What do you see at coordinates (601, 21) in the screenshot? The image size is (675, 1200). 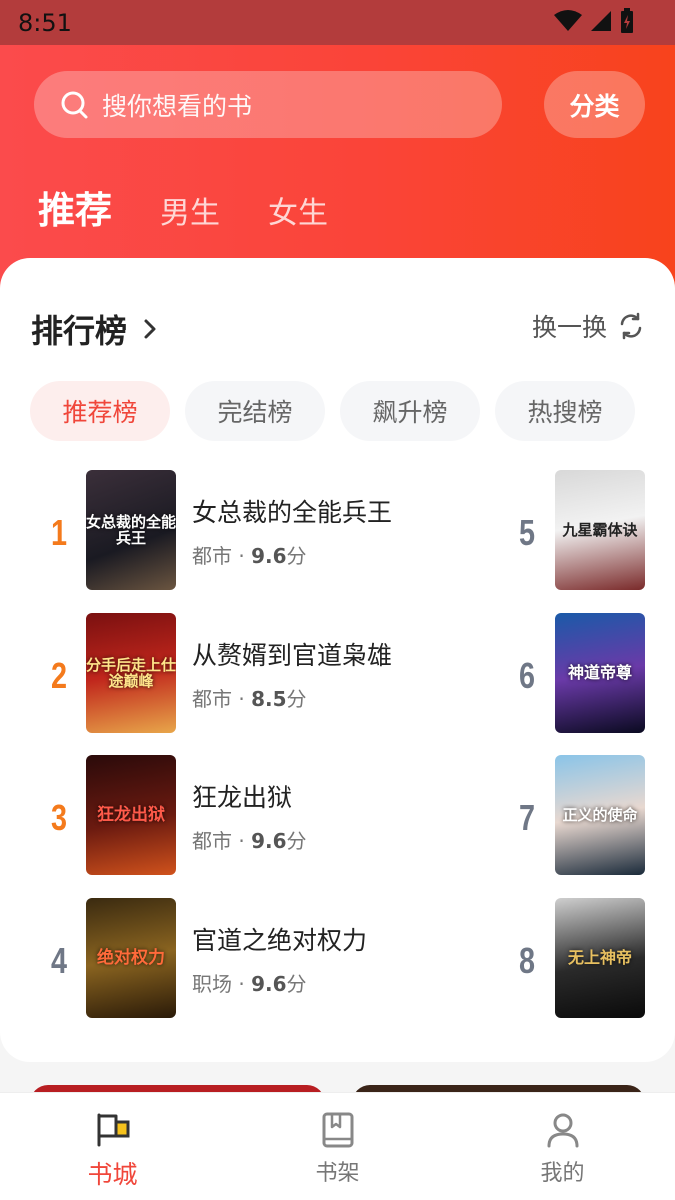 I see `signal-icon` at bounding box center [601, 21].